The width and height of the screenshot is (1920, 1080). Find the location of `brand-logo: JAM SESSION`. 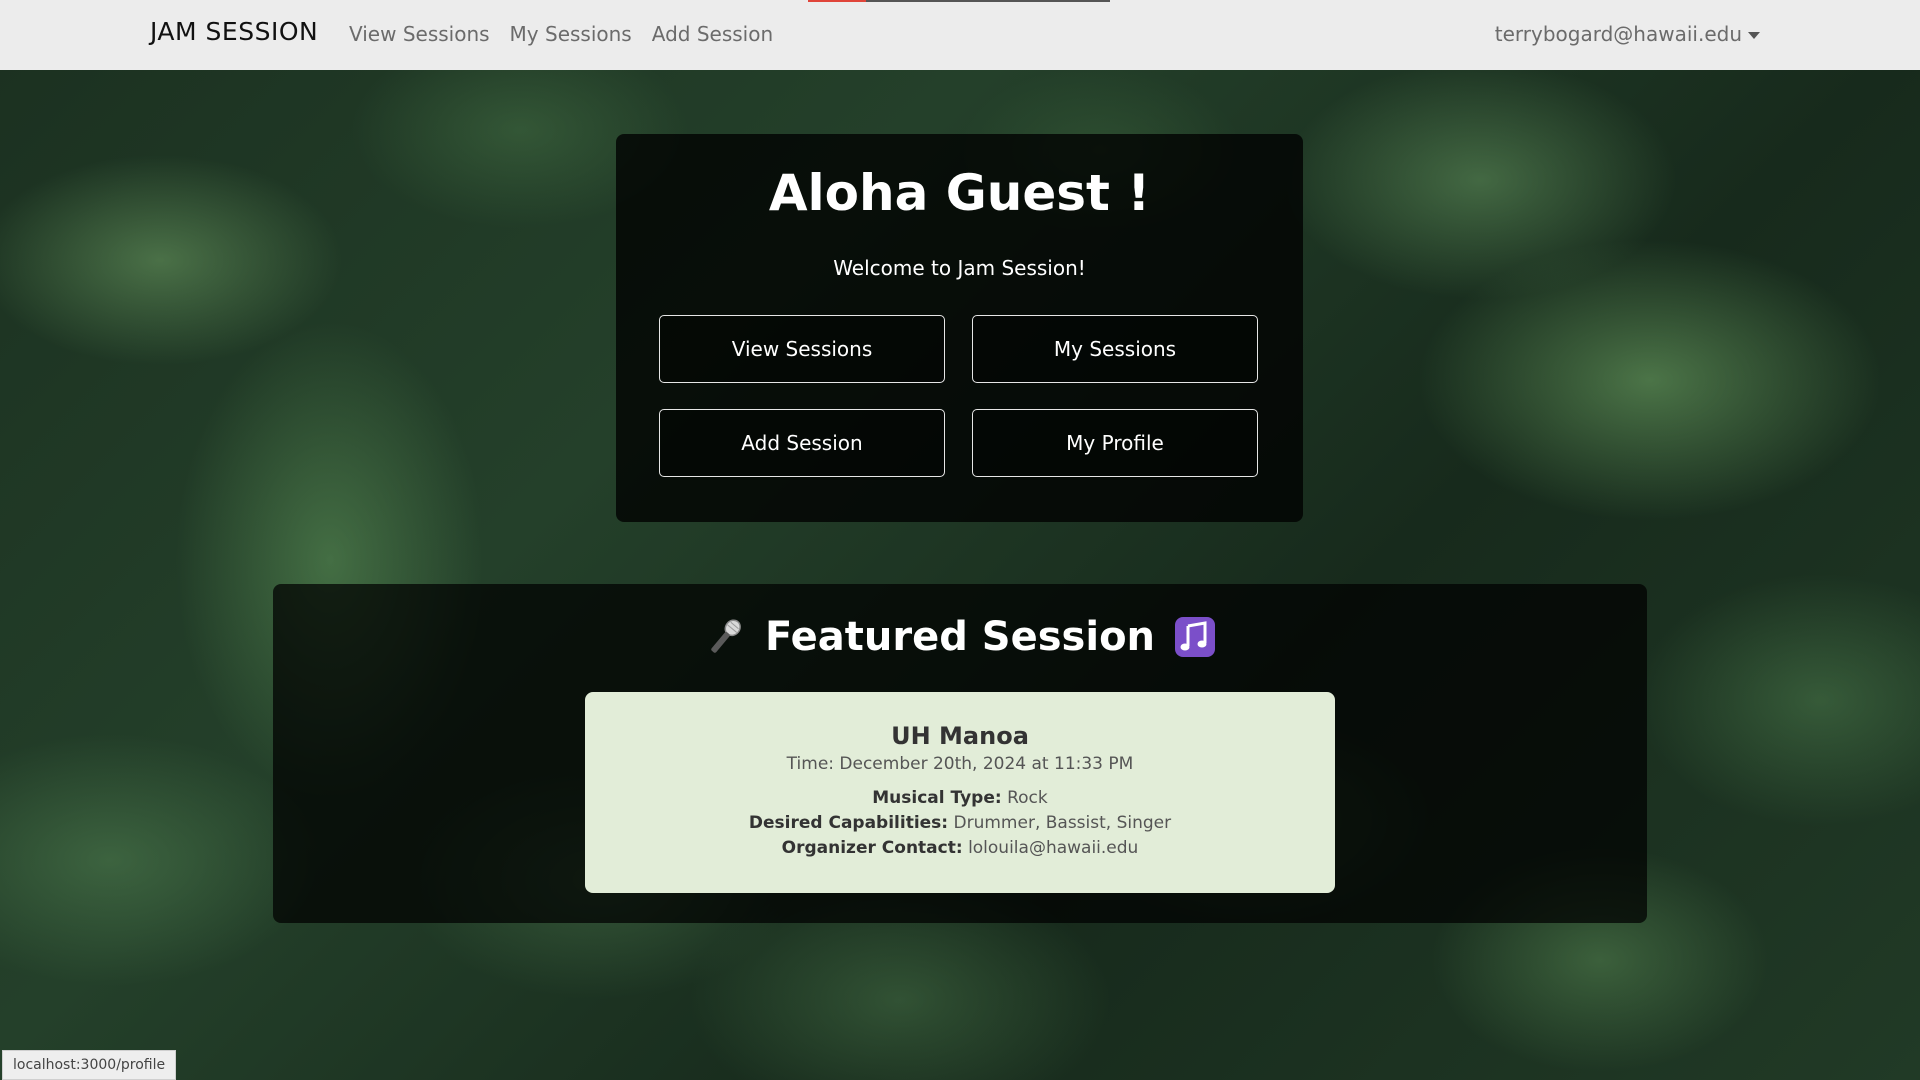

brand-logo: JAM SESSION is located at coordinates (234, 31).